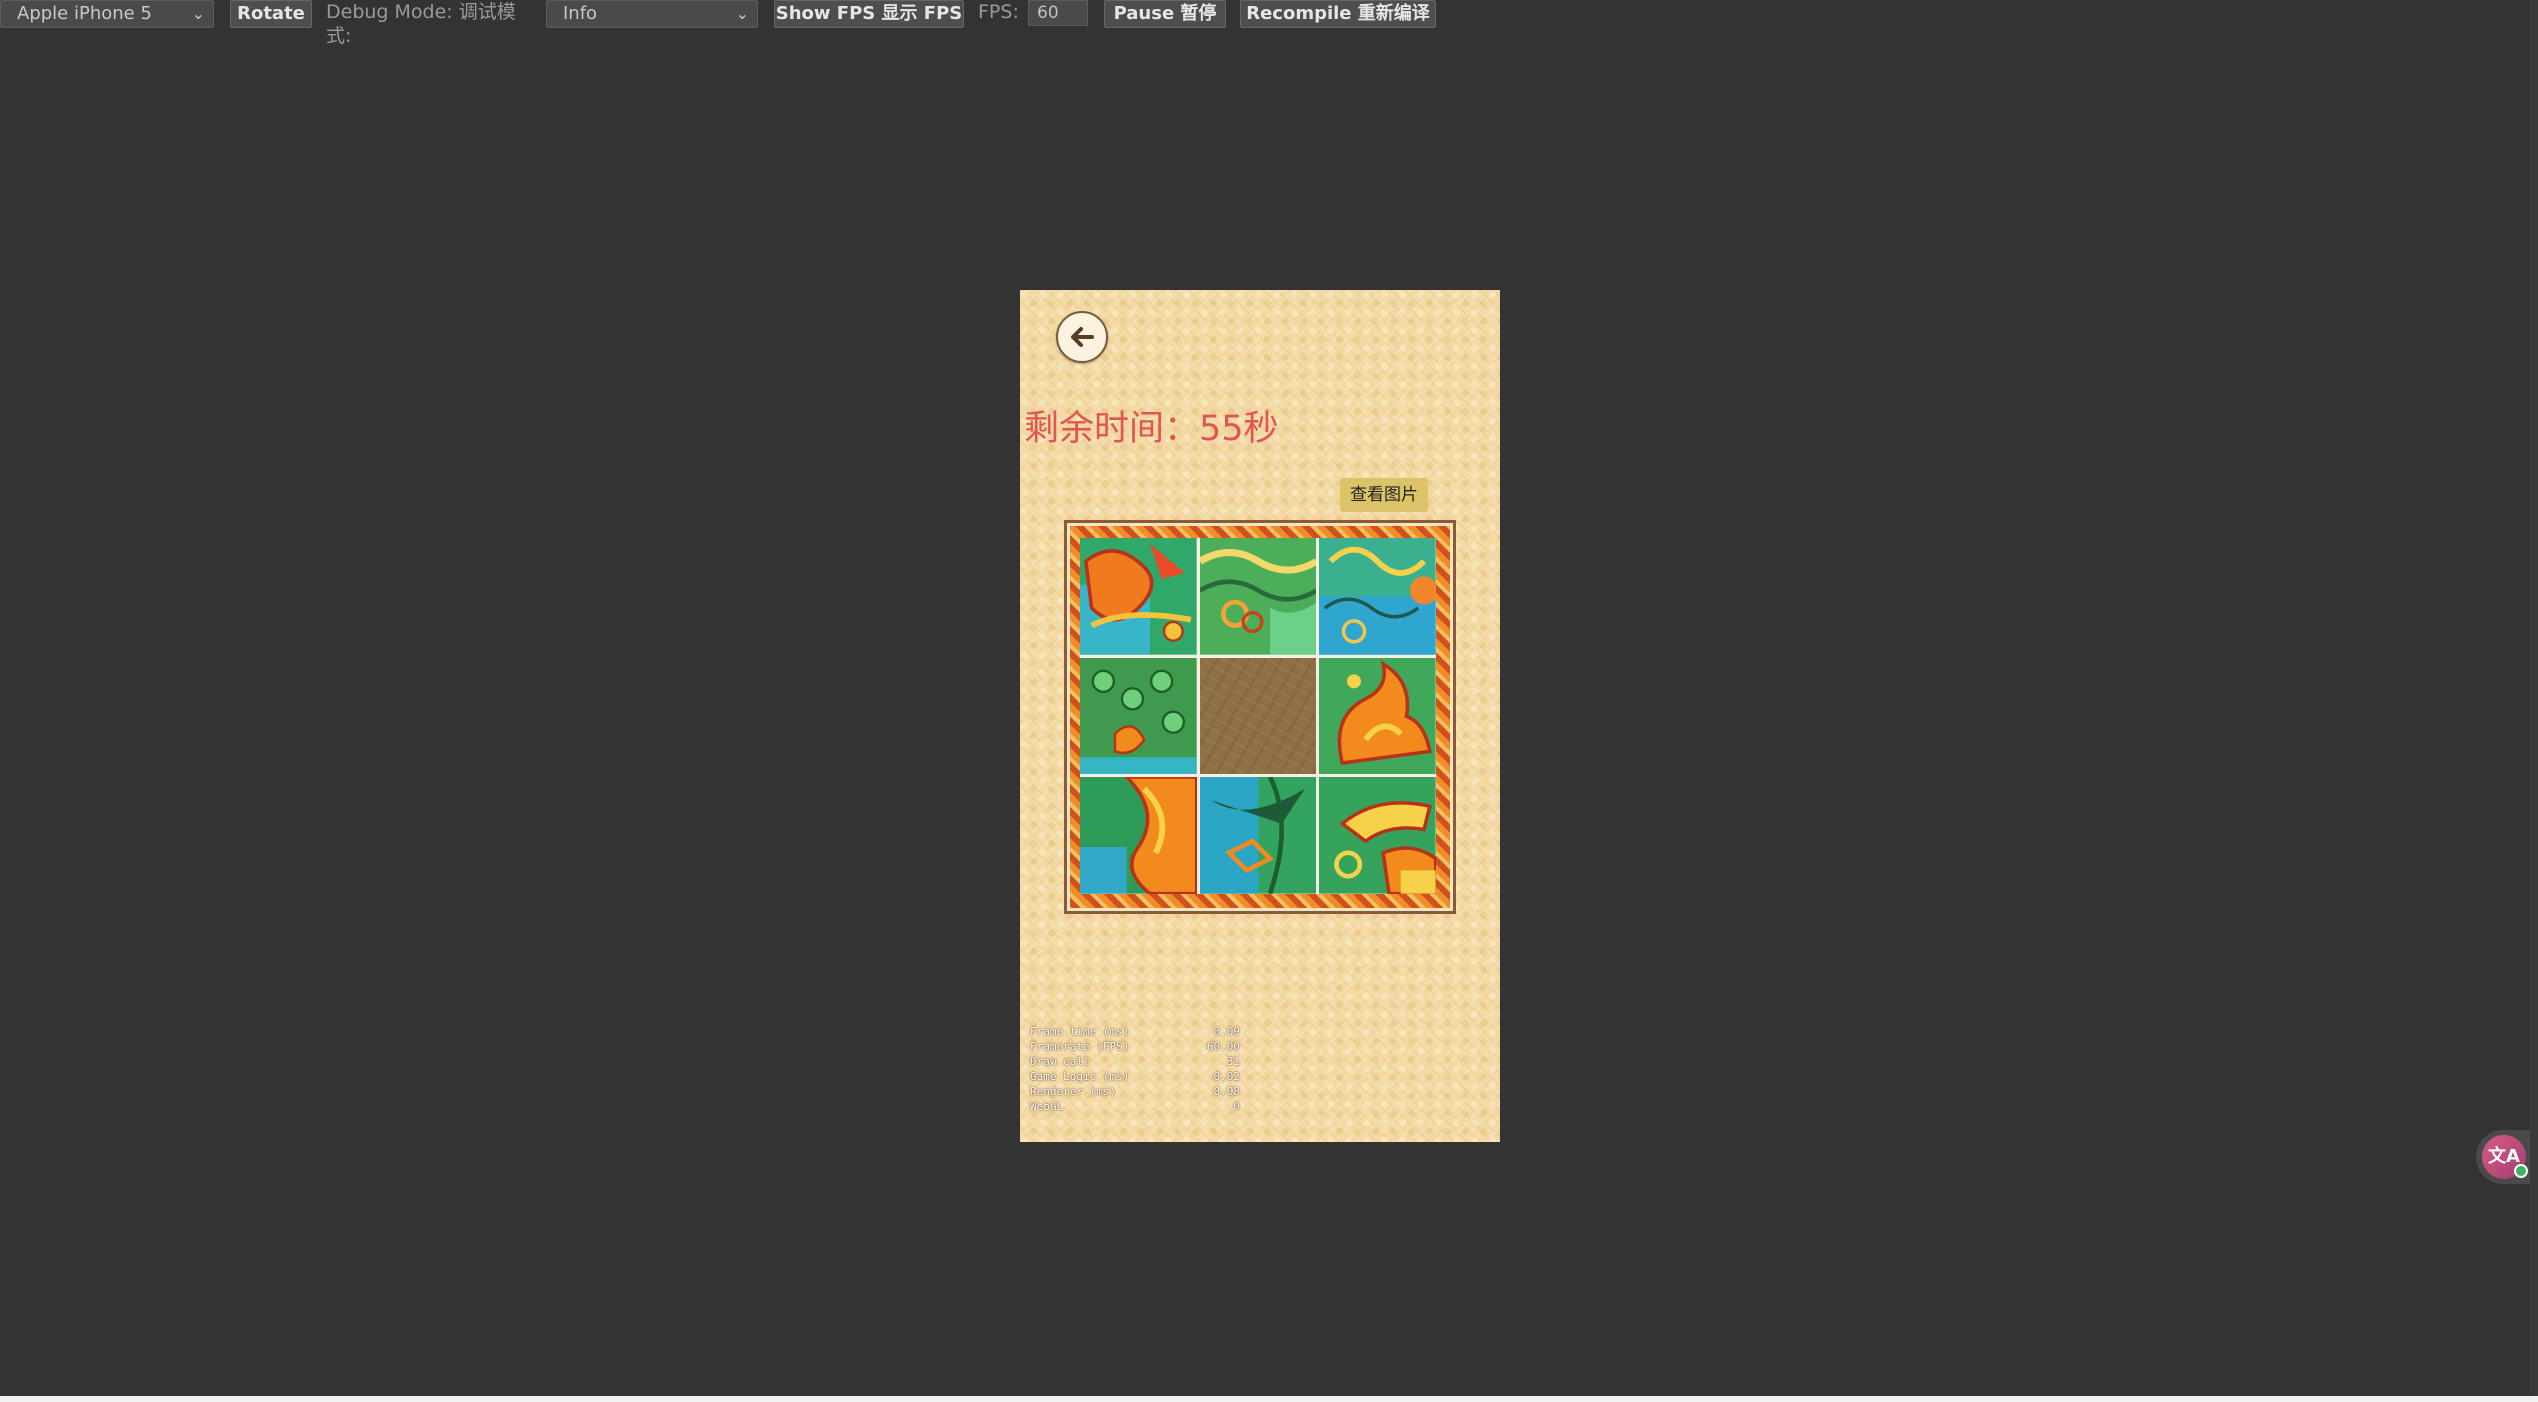  I want to click on device-select: Apple iPhone 5 ⌄, so click(107, 14).